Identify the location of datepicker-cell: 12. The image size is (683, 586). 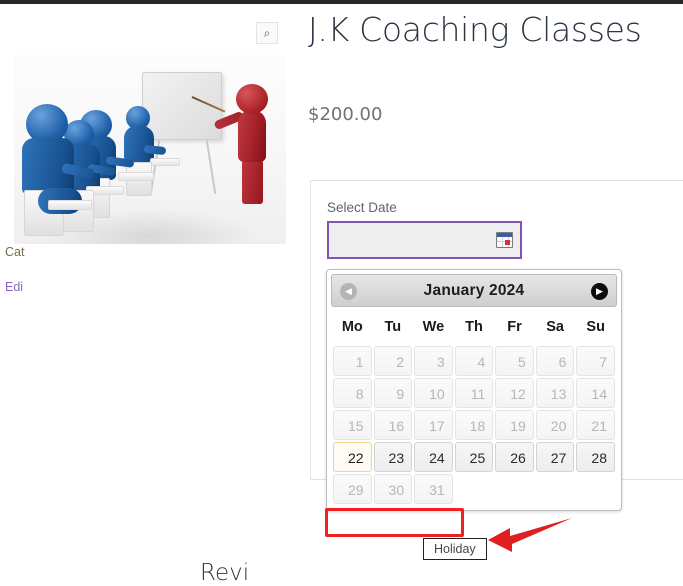
(514, 393).